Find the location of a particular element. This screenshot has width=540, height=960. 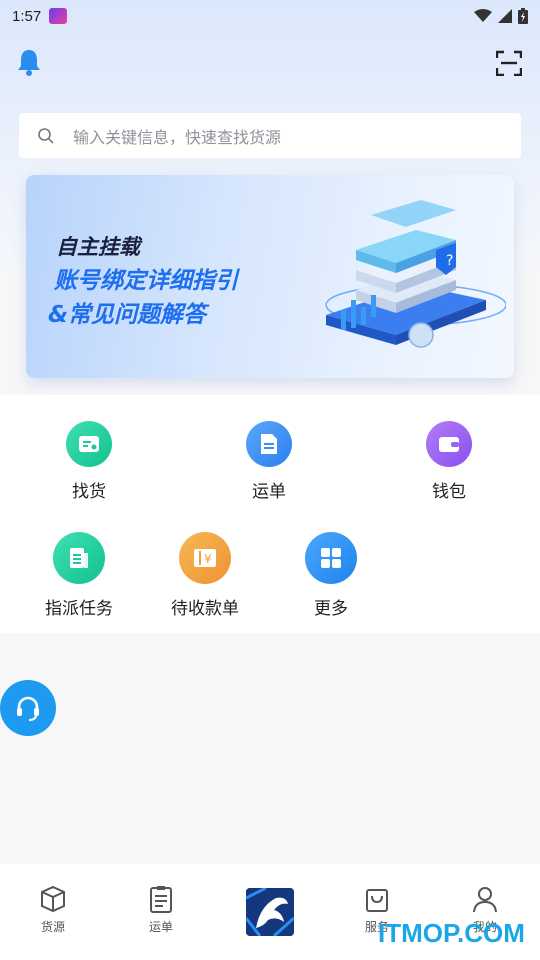

scan-button is located at coordinates (509, 63).